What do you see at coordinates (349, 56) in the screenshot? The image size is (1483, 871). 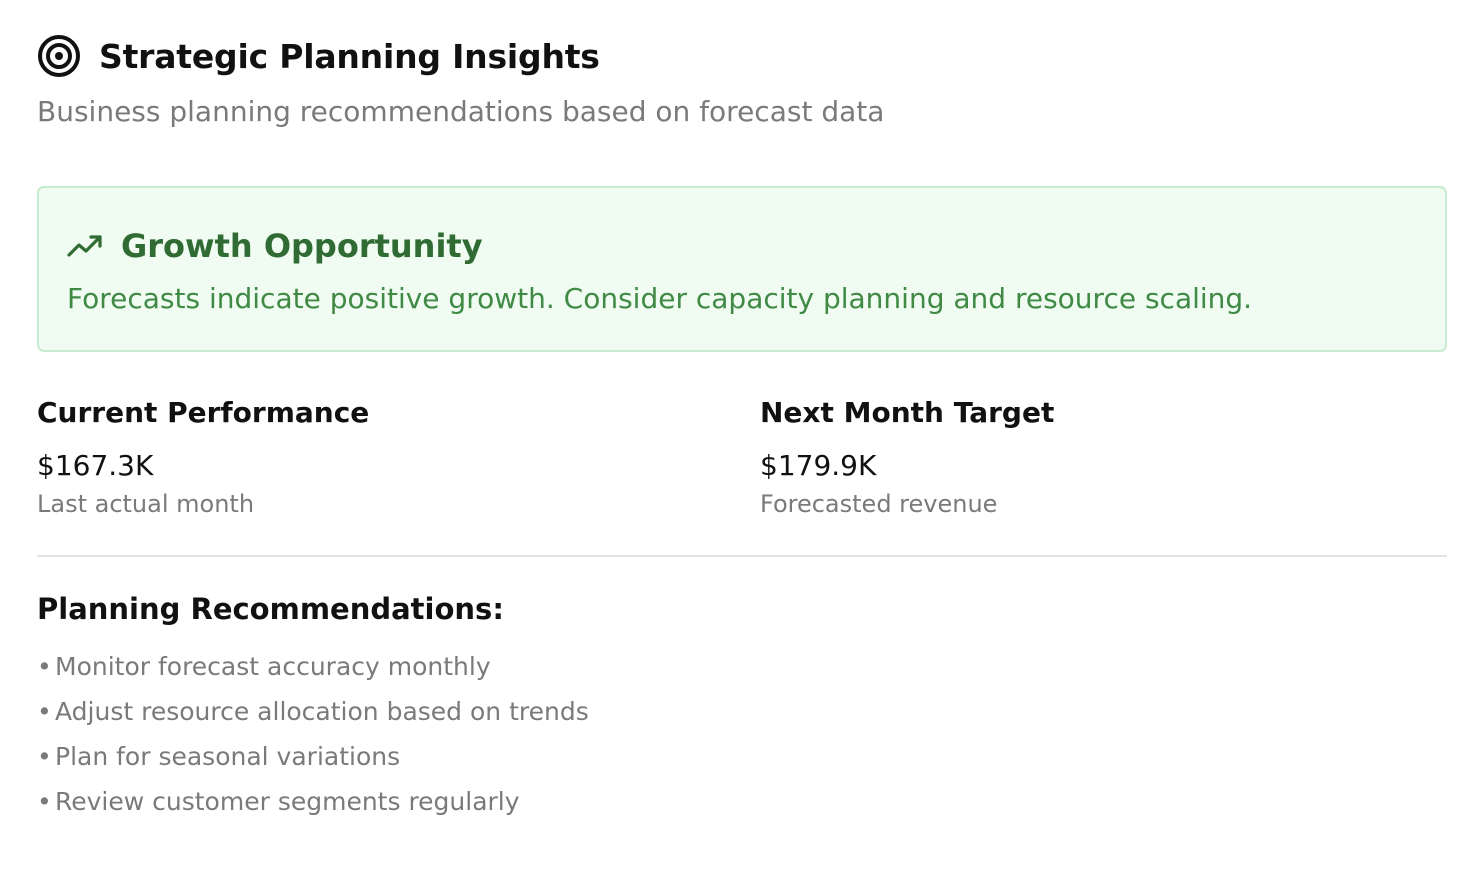 I see `page-title: Strategic Planning Insights` at bounding box center [349, 56].